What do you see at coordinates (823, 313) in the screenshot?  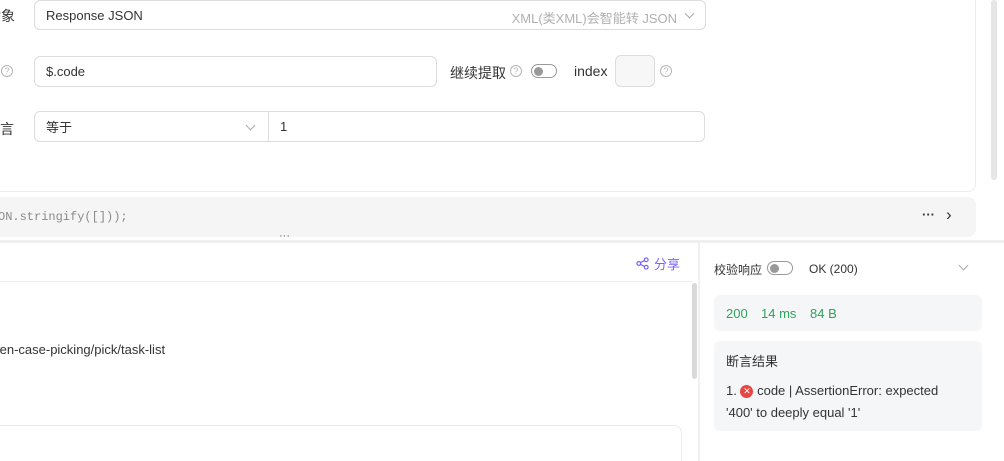 I see `response-size: 84 B` at bounding box center [823, 313].